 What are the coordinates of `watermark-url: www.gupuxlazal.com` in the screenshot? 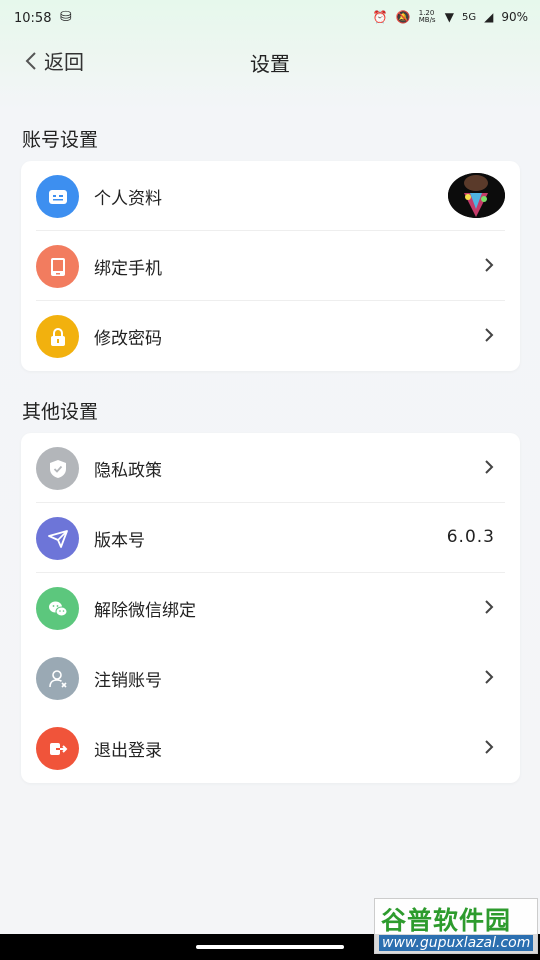 It's located at (456, 943).